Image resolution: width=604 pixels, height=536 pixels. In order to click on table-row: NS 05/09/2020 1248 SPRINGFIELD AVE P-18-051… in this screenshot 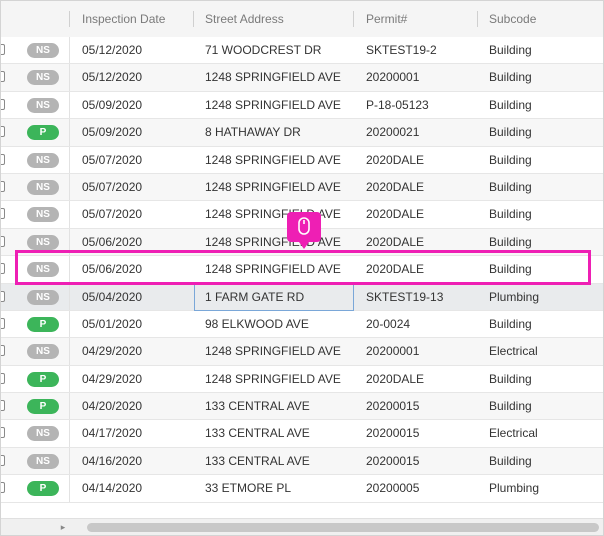, I will do `click(302, 105)`.